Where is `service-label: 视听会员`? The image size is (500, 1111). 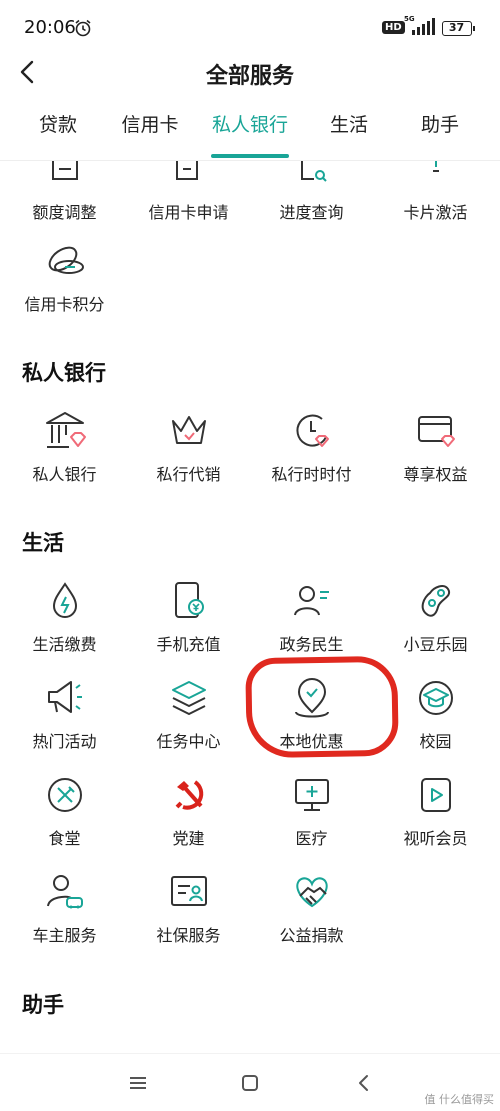
service-label: 视听会员 is located at coordinates (435, 838).